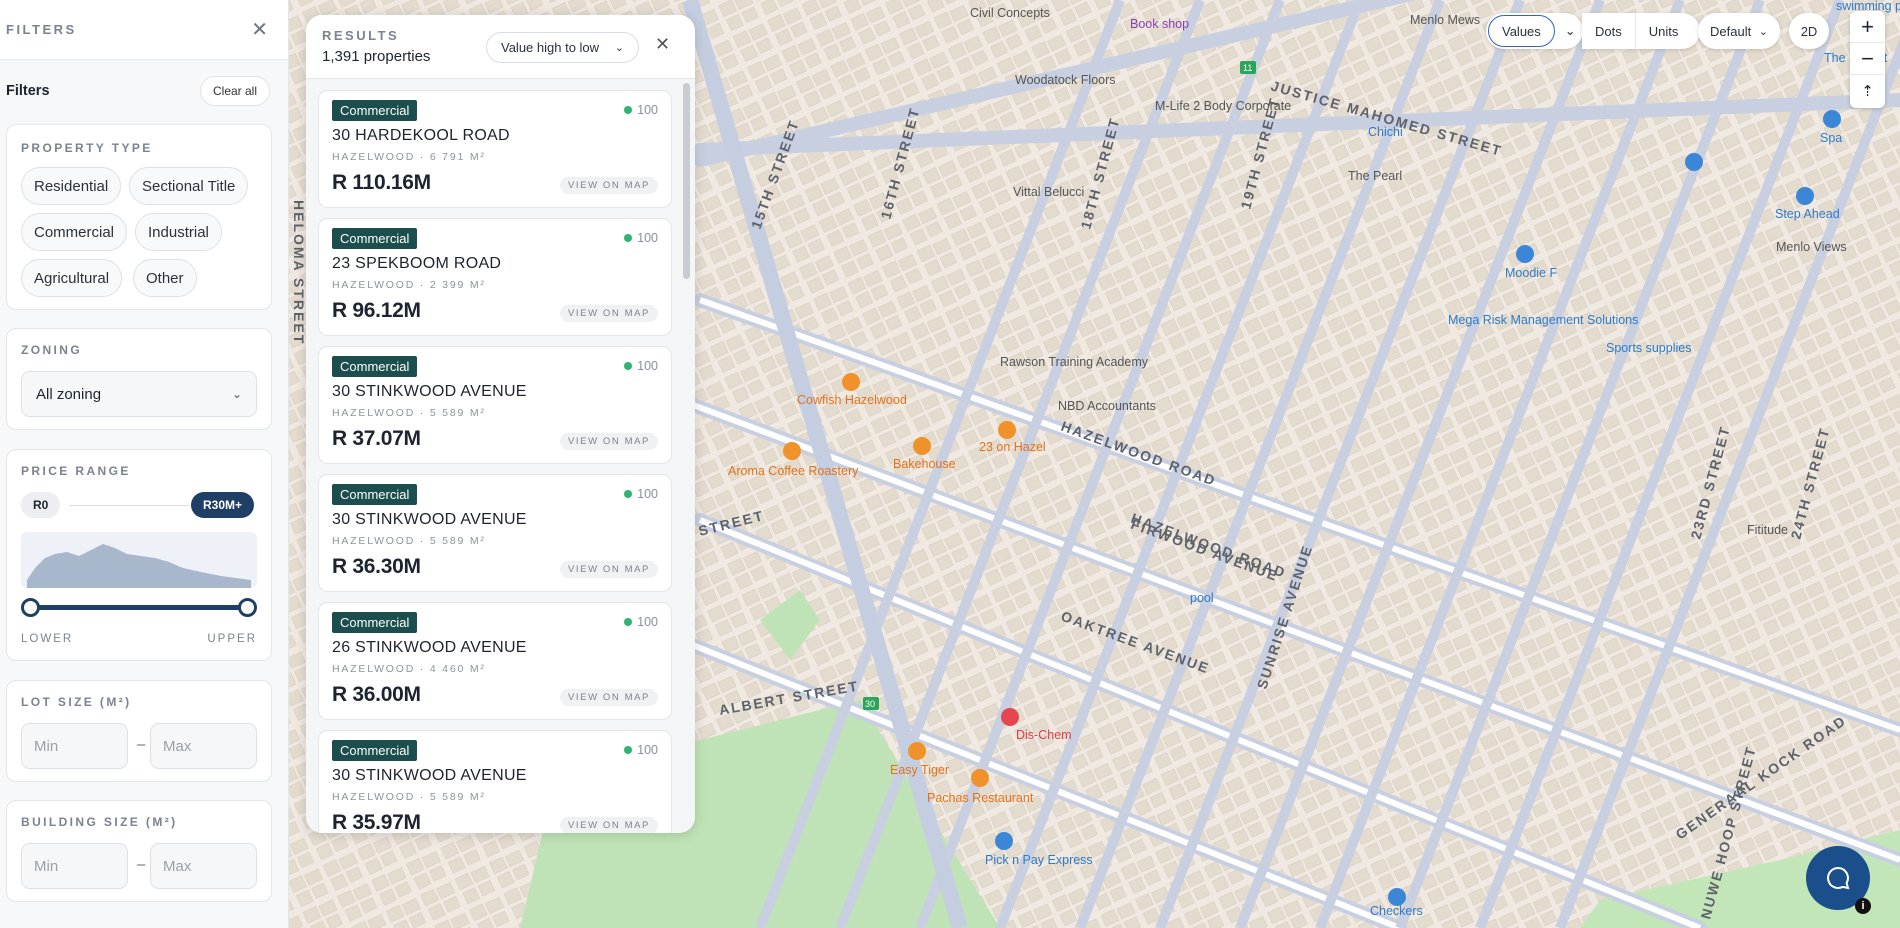 The height and width of the screenshot is (928, 1900). What do you see at coordinates (28, 91) in the screenshot?
I see `filters-label: Filters` at bounding box center [28, 91].